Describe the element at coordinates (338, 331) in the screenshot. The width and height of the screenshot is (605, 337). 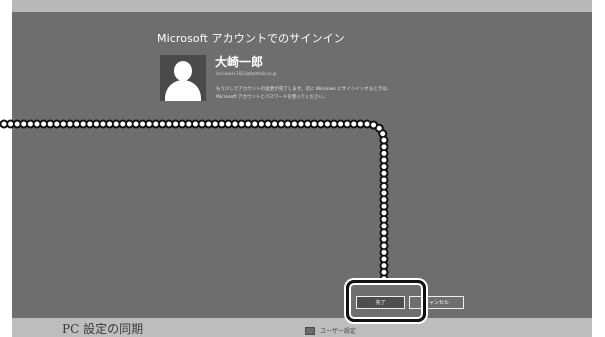
I see `settings-item-label: ユーザー設定` at that location.